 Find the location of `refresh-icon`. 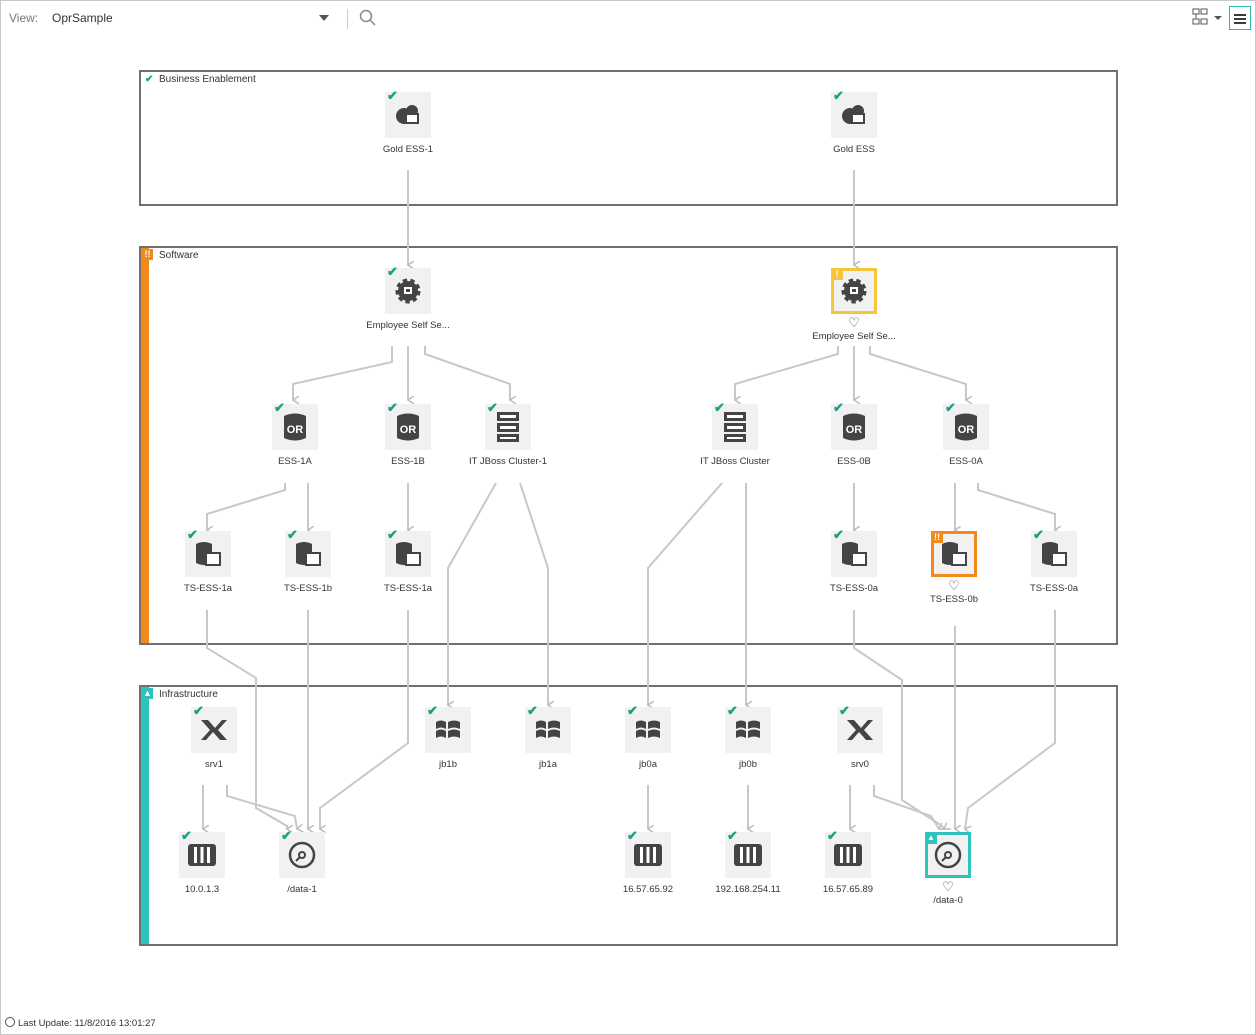

refresh-icon is located at coordinates (10, 1022).